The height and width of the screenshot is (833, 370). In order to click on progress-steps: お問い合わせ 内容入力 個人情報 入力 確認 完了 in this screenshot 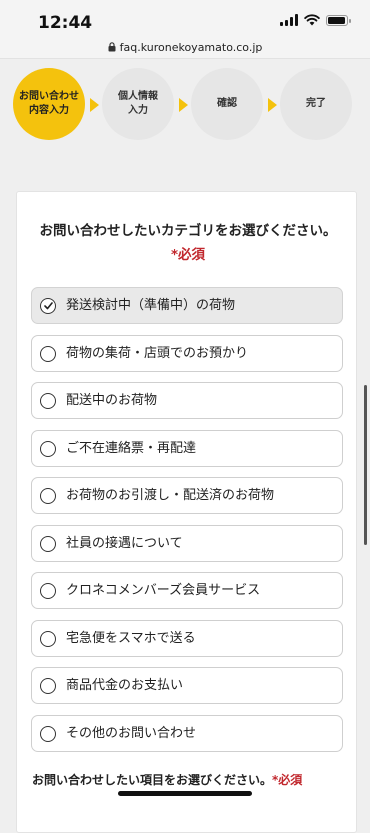, I will do `click(185, 105)`.